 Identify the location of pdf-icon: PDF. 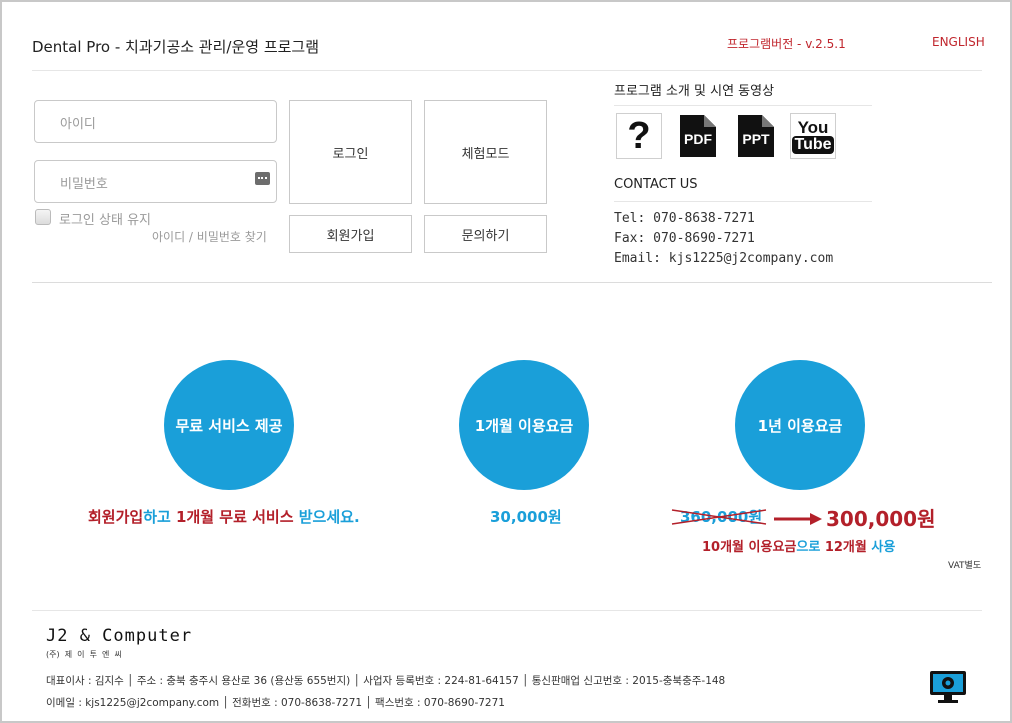
(697, 136).